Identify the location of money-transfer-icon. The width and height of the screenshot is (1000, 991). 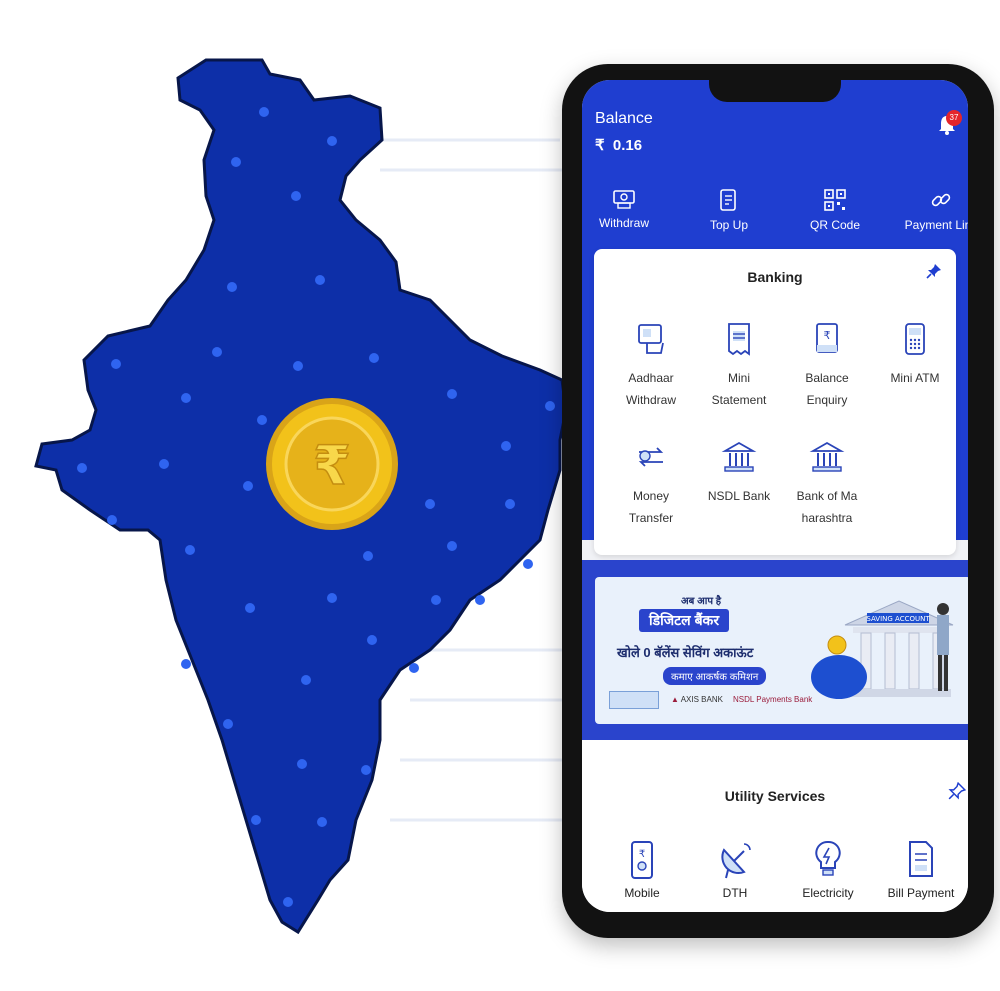
(651, 457).